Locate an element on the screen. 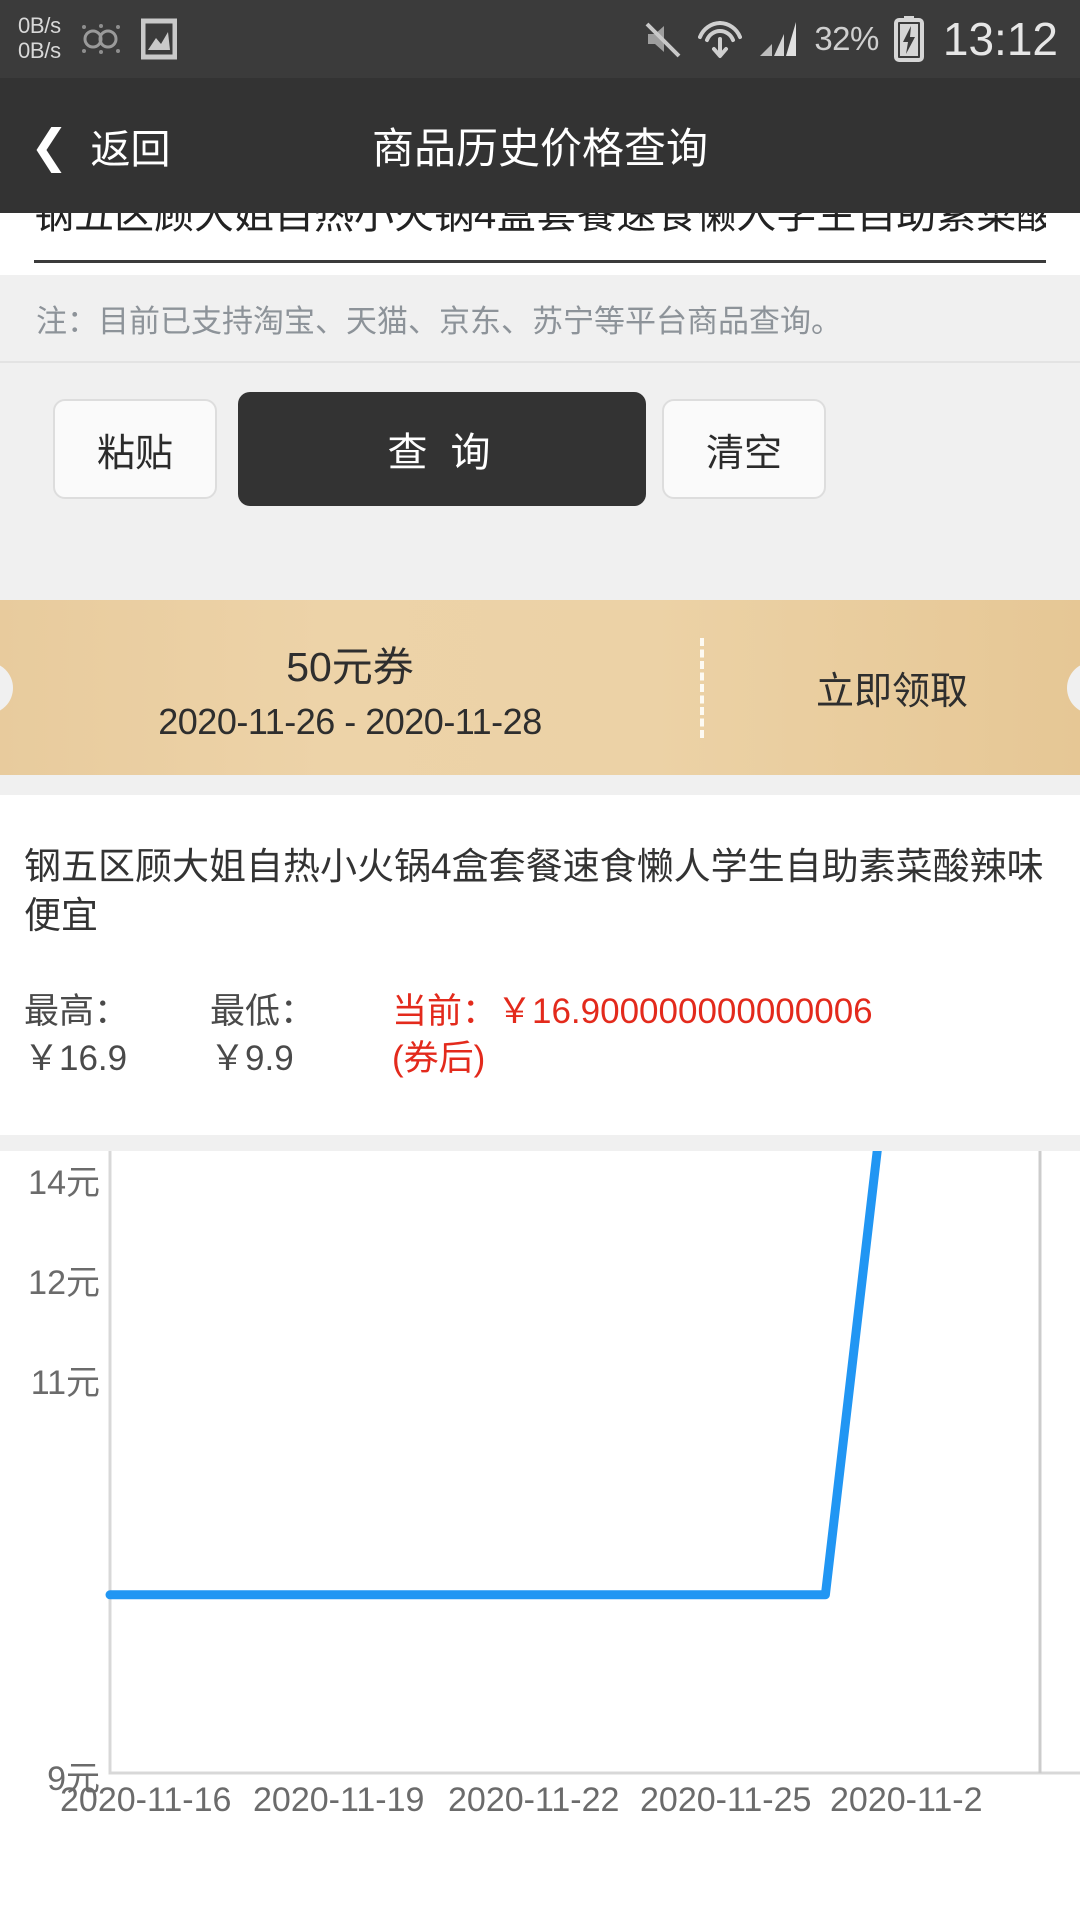  current-price-block: 当前：￥16.900000000000006 (券后) is located at coordinates (717, 1035).